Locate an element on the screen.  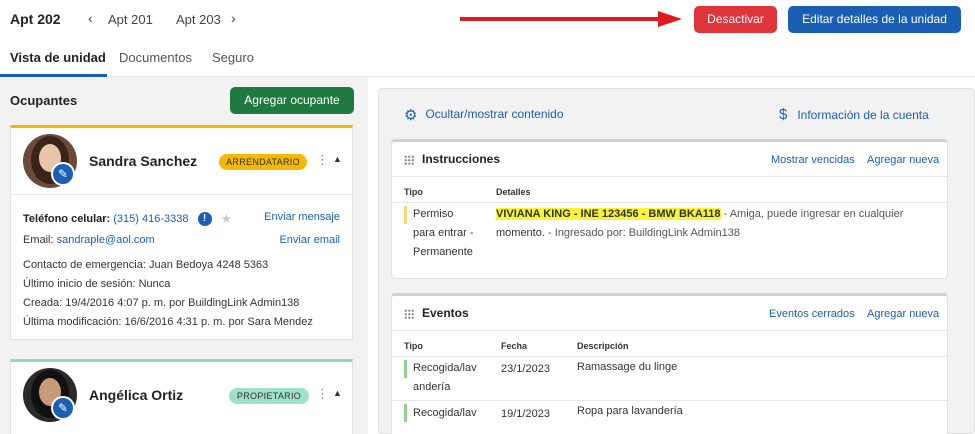
current-apartment: Apt 202 is located at coordinates (35, 19).